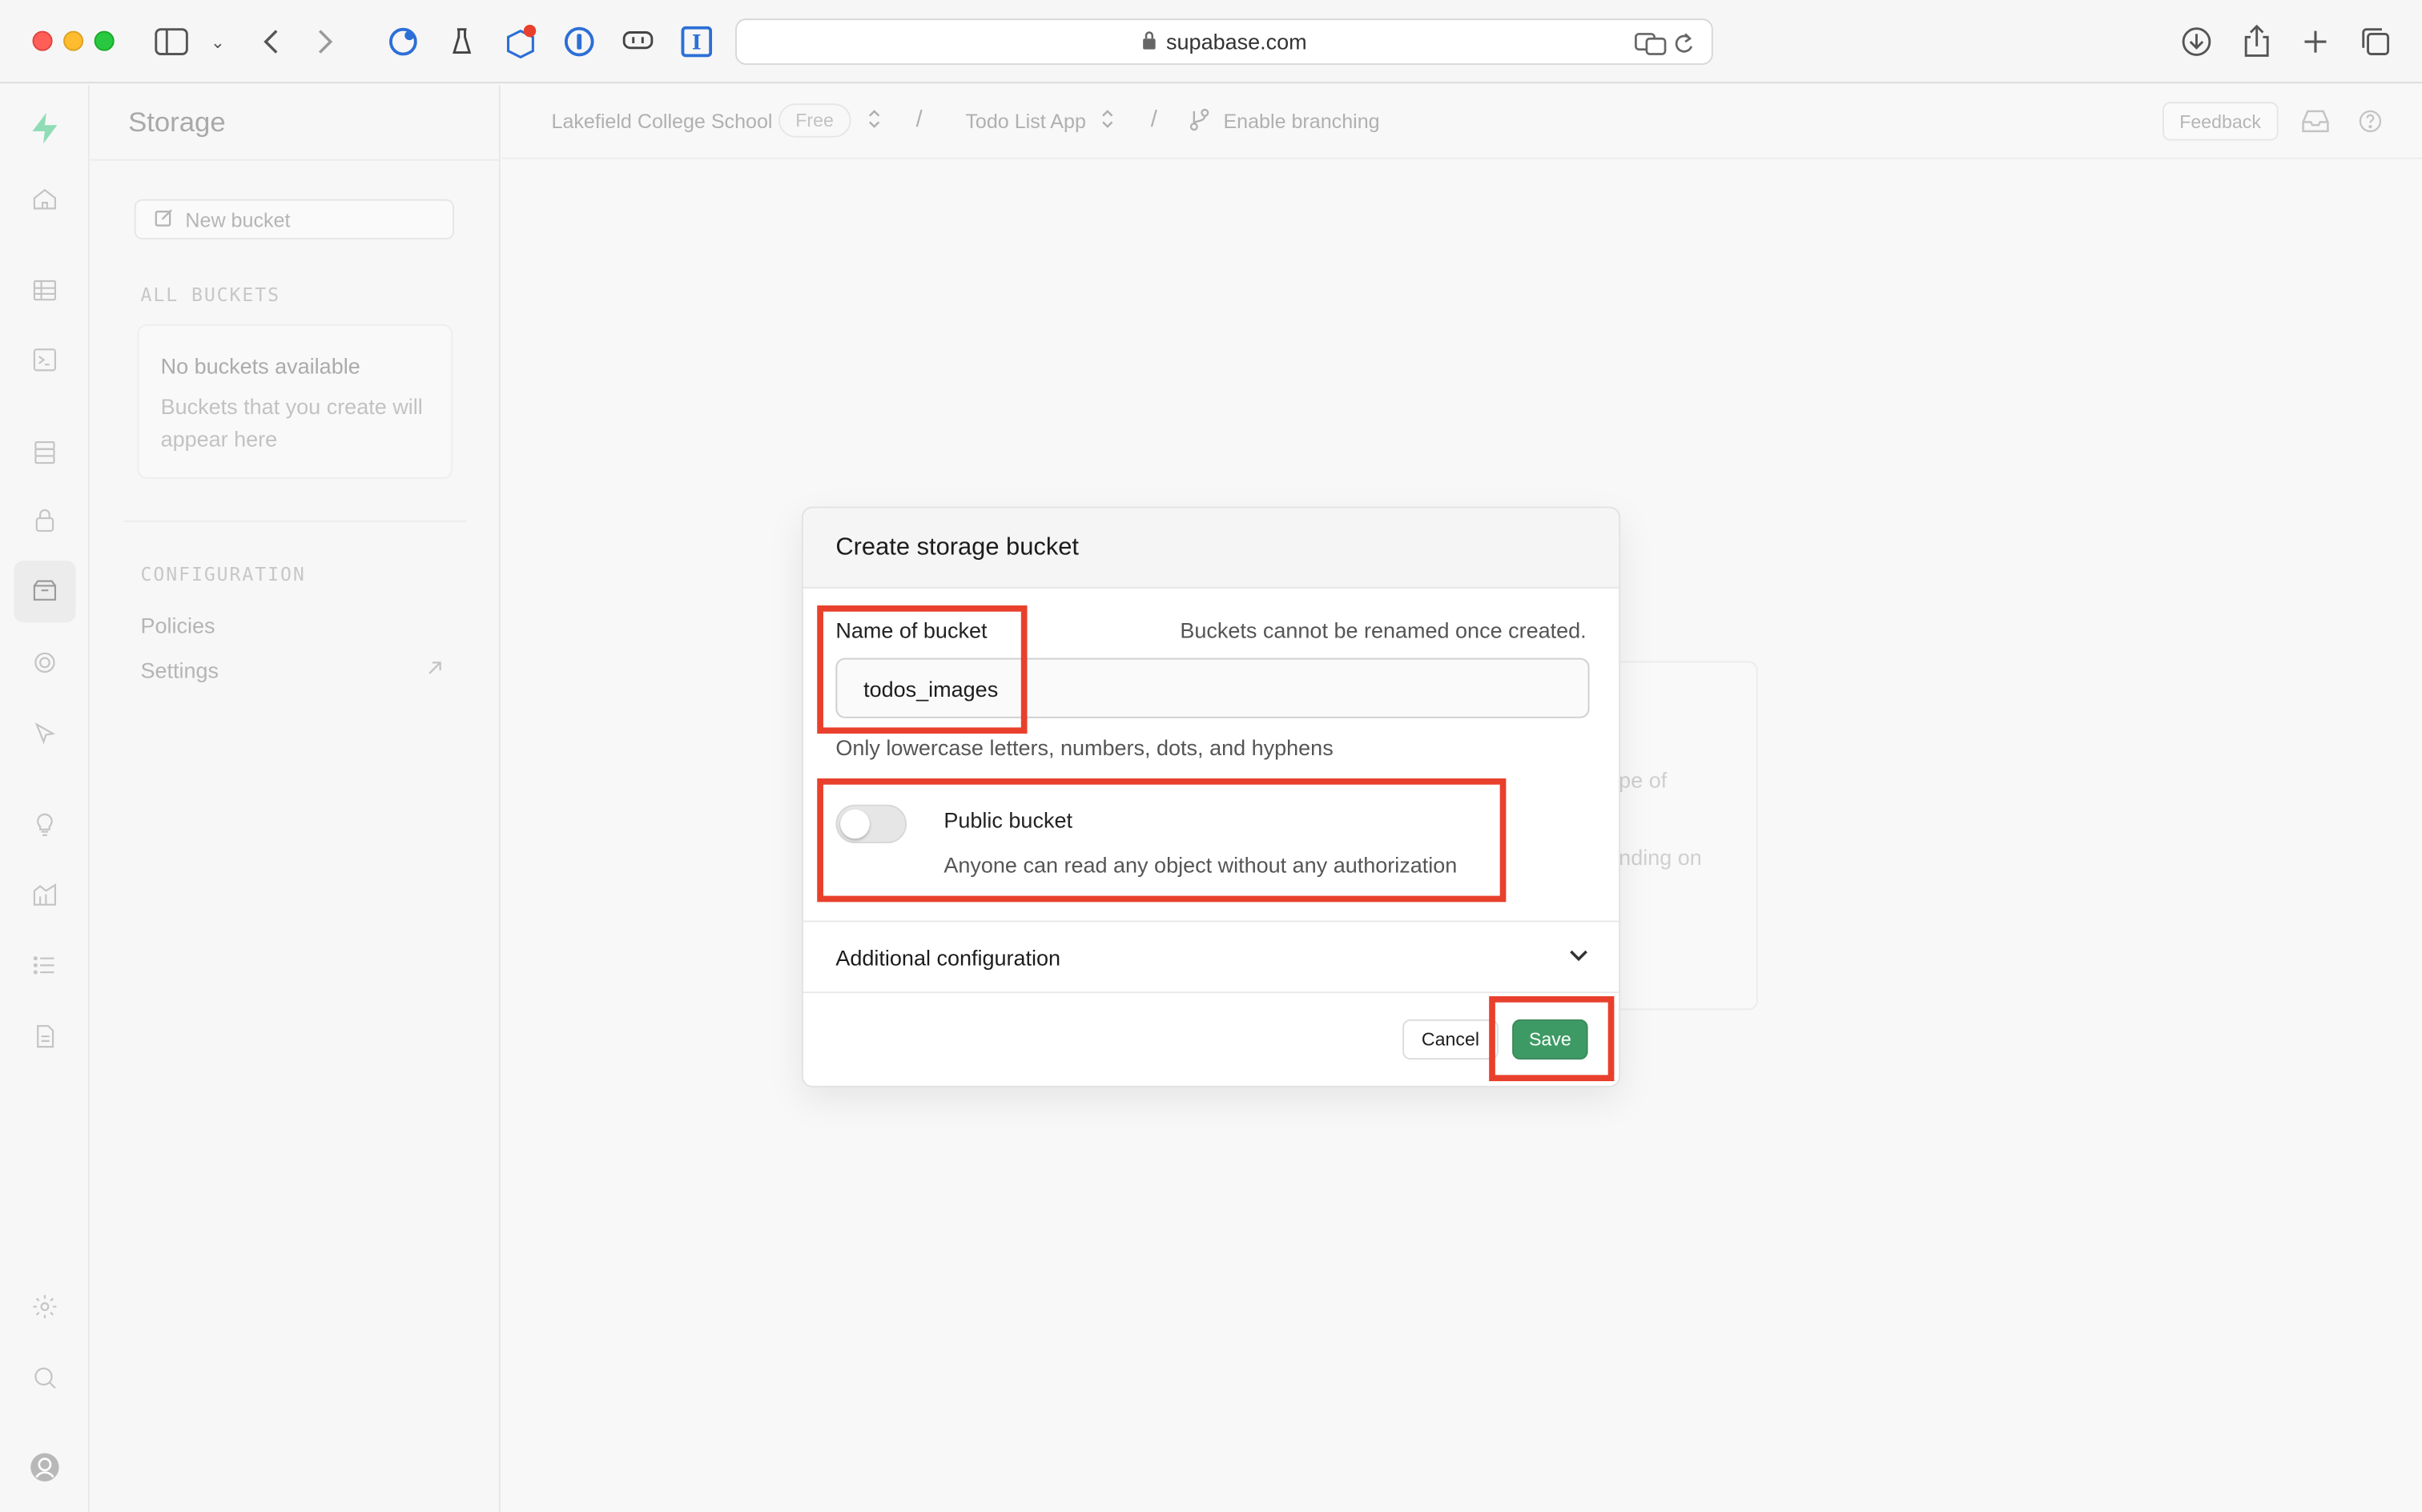  What do you see at coordinates (2376, 42) in the screenshot?
I see `tab-overview-icon` at bounding box center [2376, 42].